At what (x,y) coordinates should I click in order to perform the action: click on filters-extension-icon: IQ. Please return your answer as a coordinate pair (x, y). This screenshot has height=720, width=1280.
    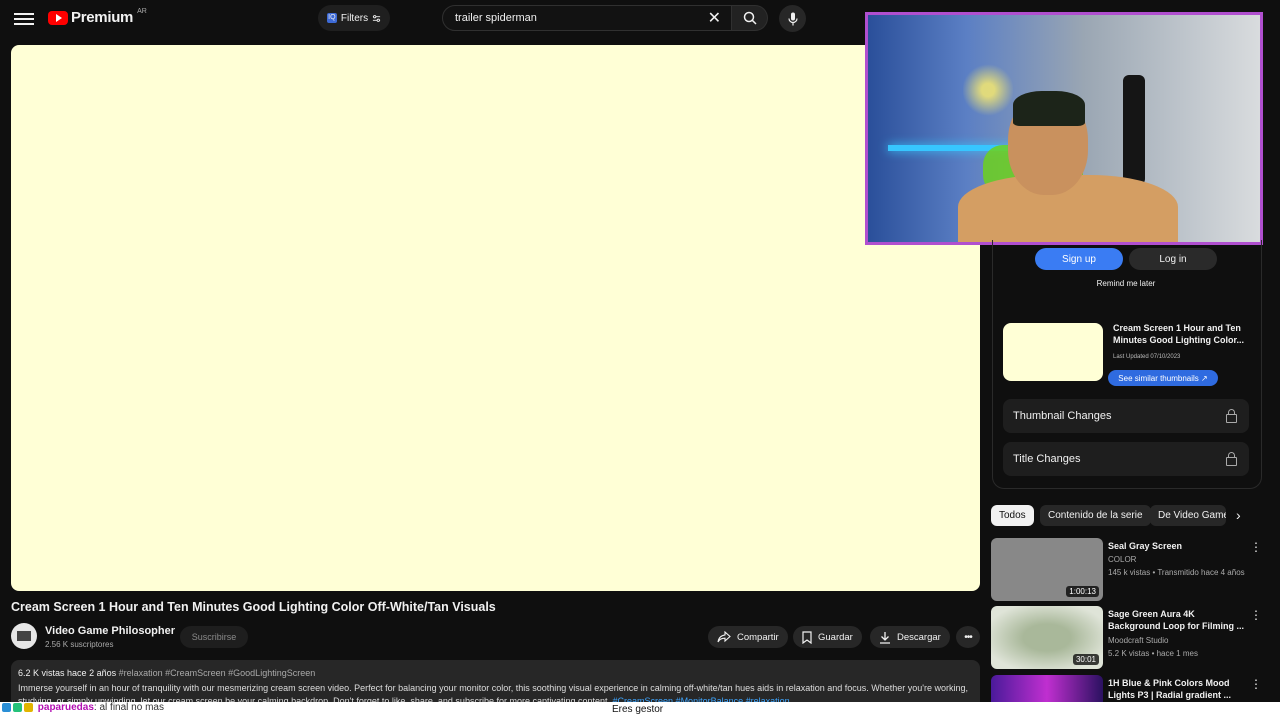
    Looking at the image, I should click on (331, 18).